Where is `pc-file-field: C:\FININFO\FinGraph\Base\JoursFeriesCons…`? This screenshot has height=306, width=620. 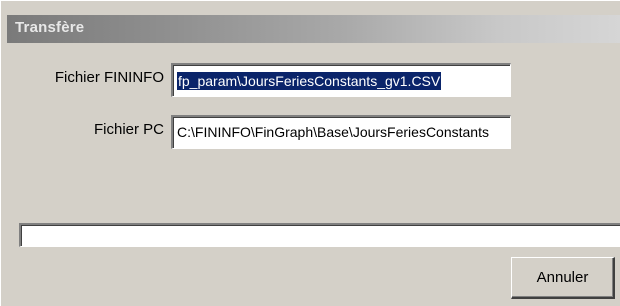 pc-file-field: C:\FININFO\FinGraph\Base\JoursFeriesCons… is located at coordinates (341, 132).